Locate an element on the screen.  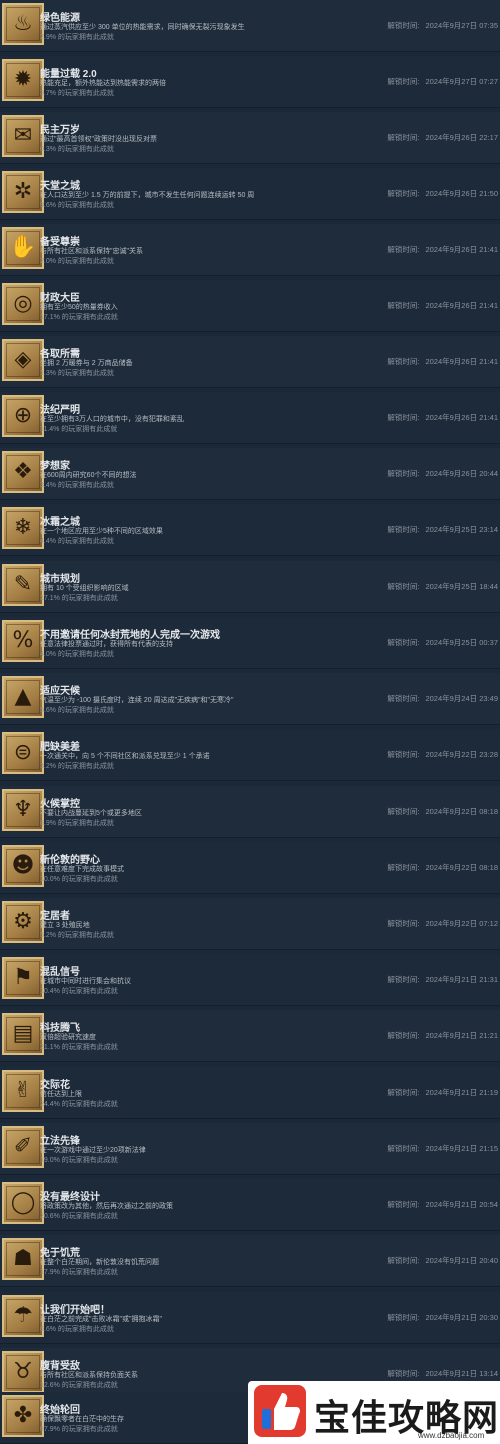
unlock-time: 解锁时间: 2024年9月24日 23:49 is located at coordinates (442, 698).